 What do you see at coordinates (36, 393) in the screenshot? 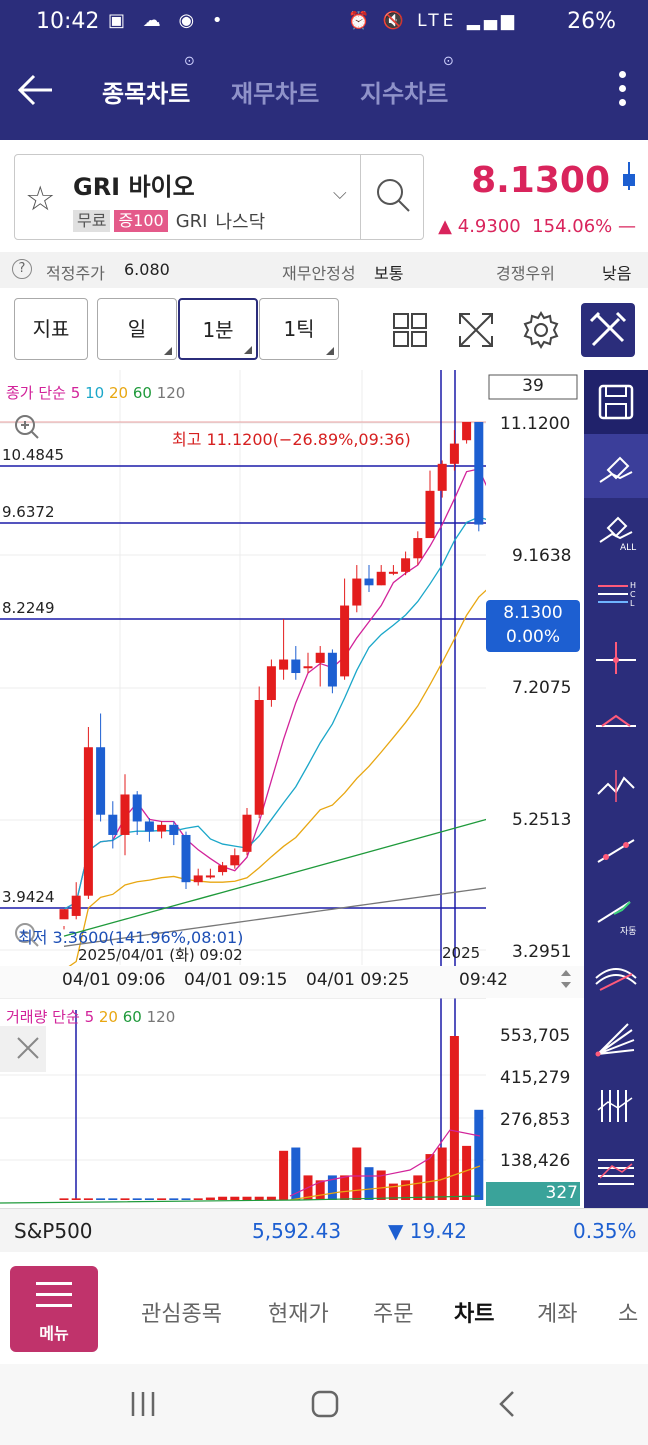
I see `ma-title: 종가 단순` at bounding box center [36, 393].